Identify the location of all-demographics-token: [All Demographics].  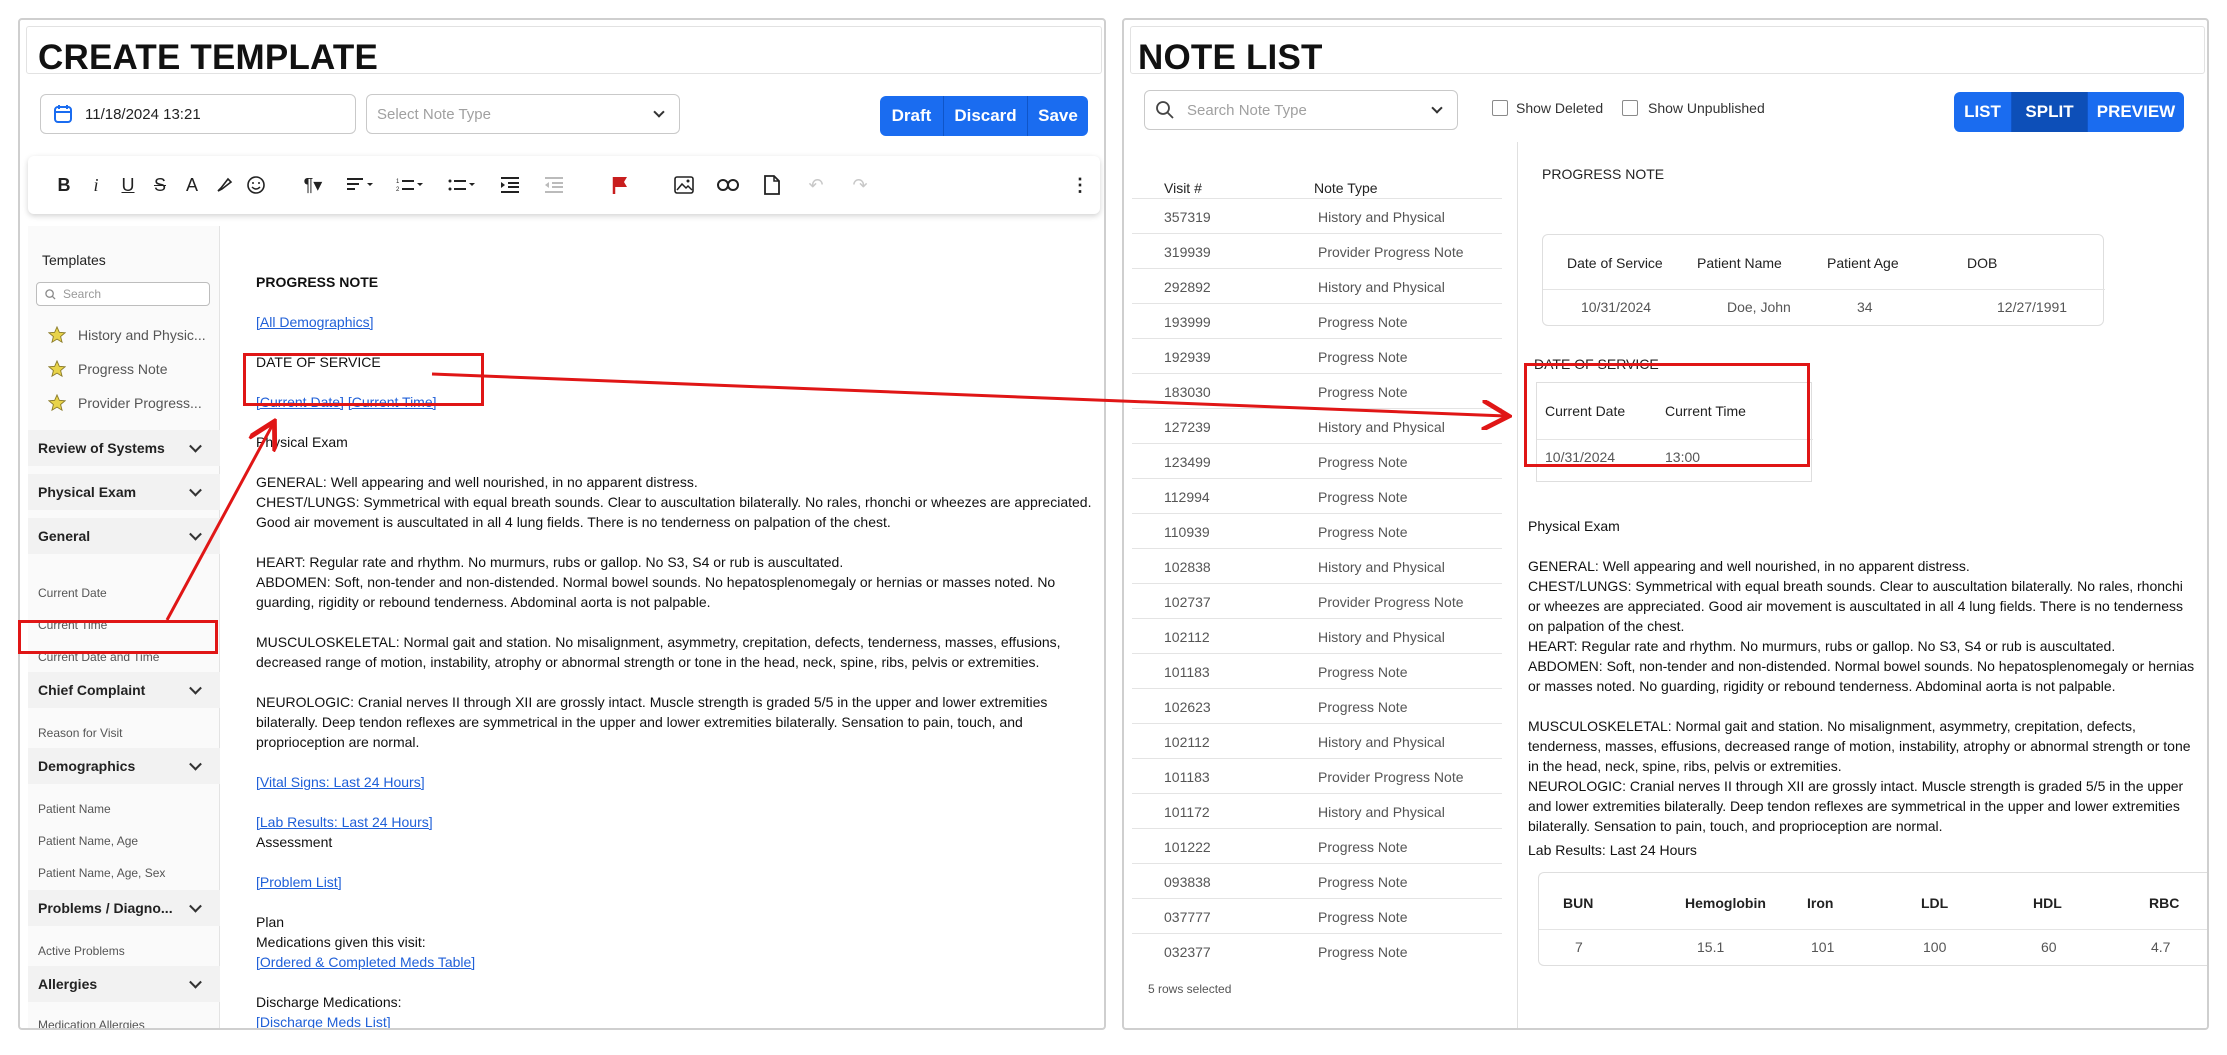
(315, 322).